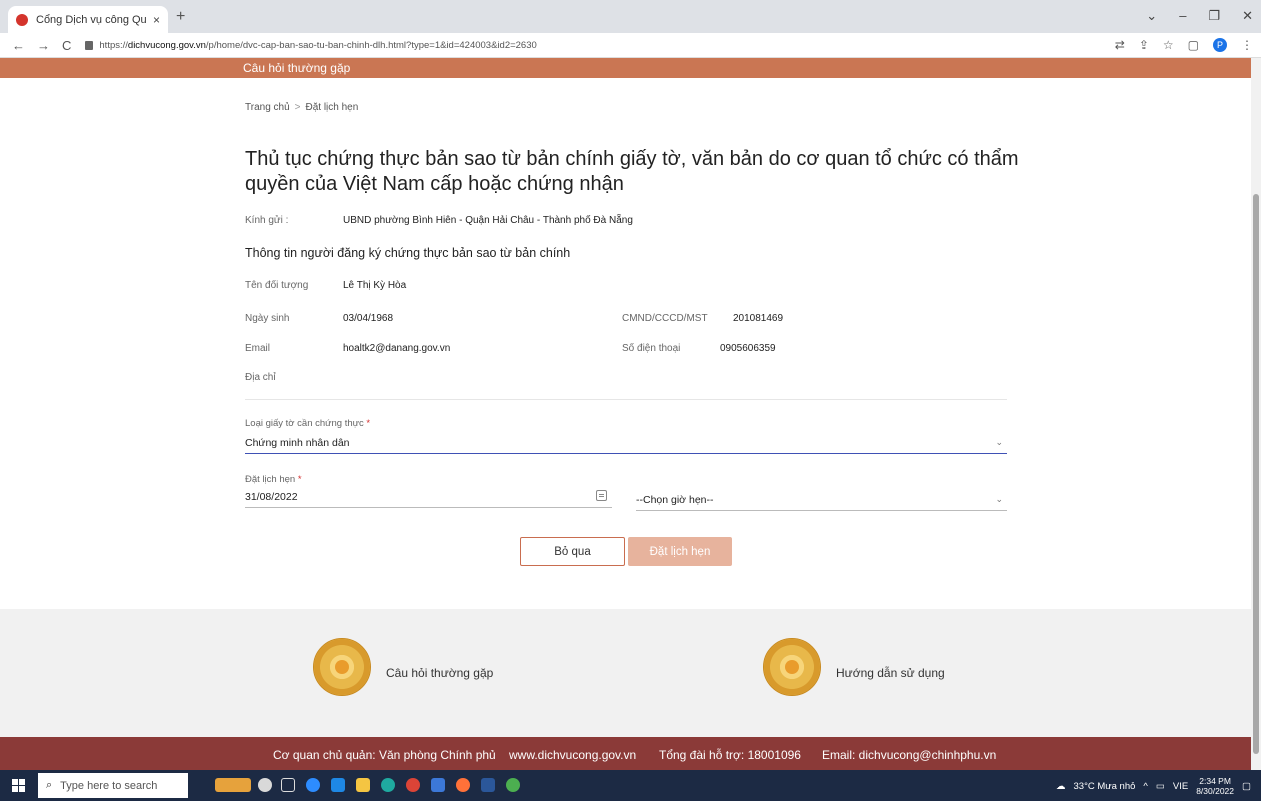  I want to click on top-faq-link: Câu hỏi thường gặp, so click(296, 68).